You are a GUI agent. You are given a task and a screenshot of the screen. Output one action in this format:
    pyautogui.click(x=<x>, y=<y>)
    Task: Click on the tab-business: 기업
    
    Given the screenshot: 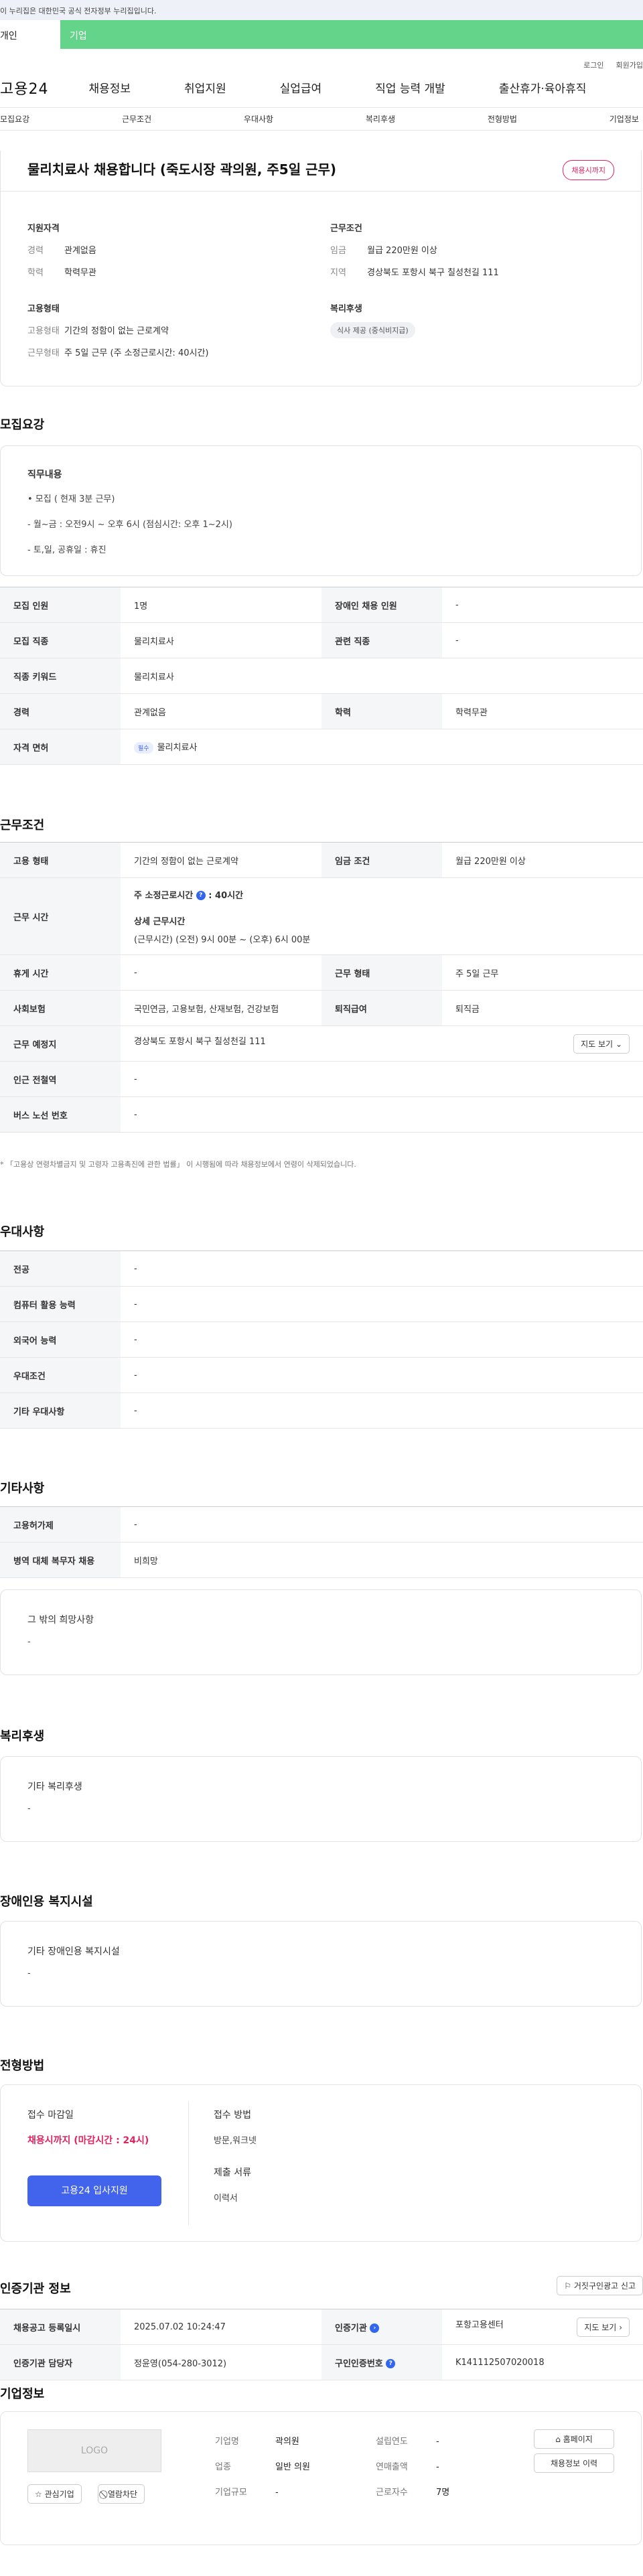 What is the action you would take?
    pyautogui.click(x=351, y=34)
    